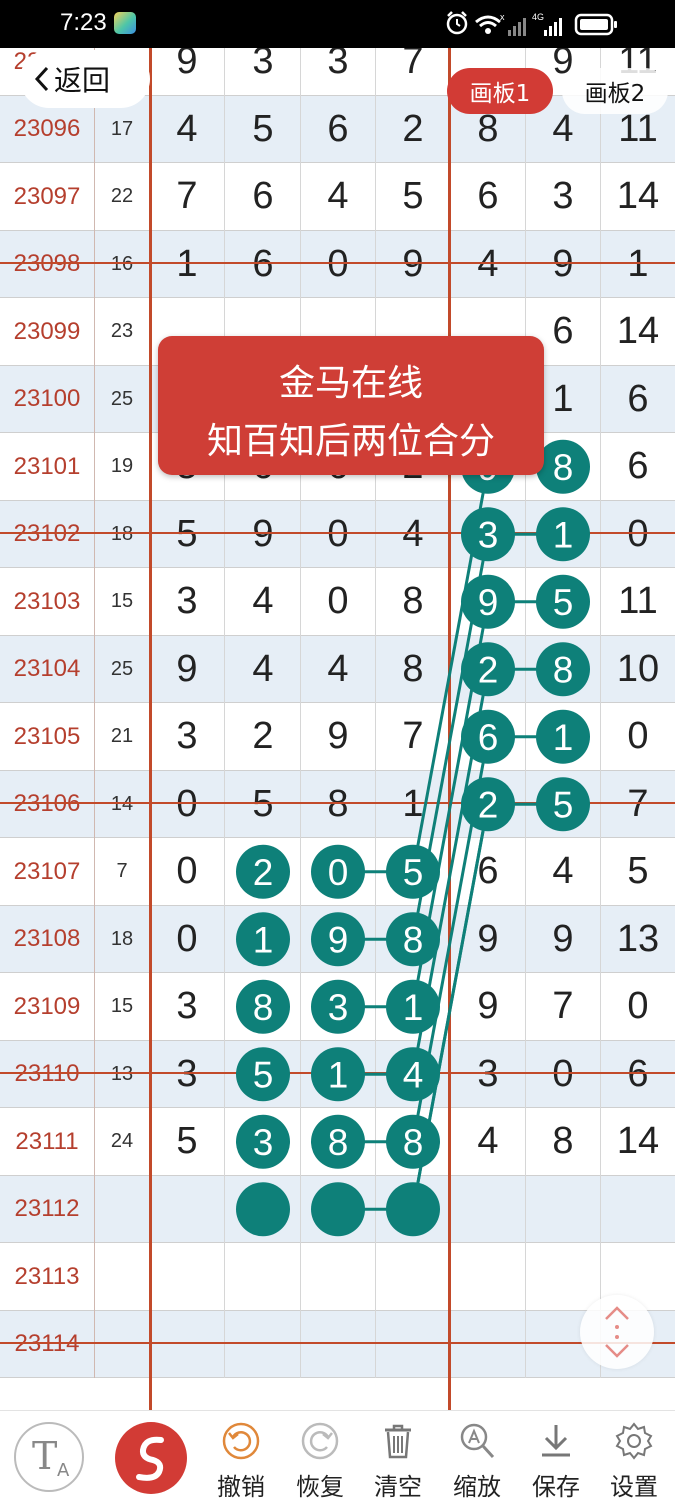 The width and height of the screenshot is (675, 1502). I want to click on pen-tool-button, so click(151, 1458).